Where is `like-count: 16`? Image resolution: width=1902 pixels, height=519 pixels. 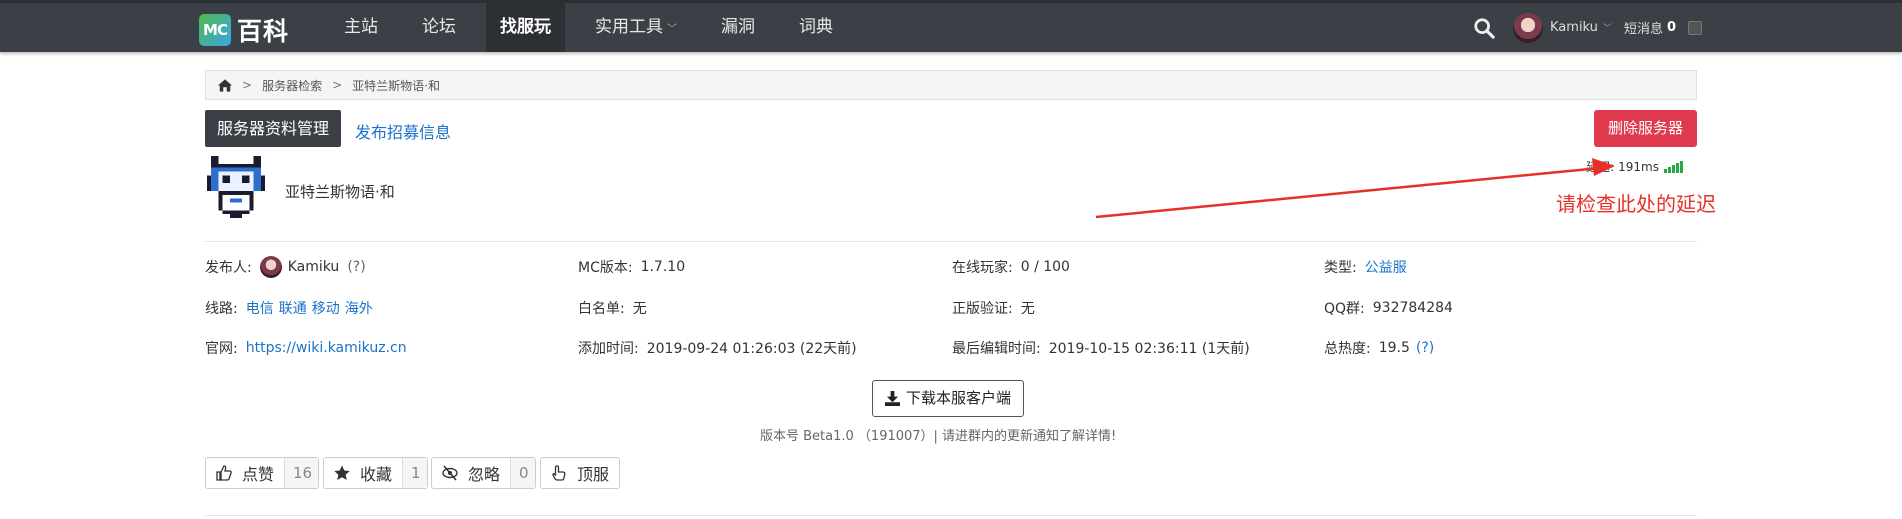 like-count: 16 is located at coordinates (301, 473).